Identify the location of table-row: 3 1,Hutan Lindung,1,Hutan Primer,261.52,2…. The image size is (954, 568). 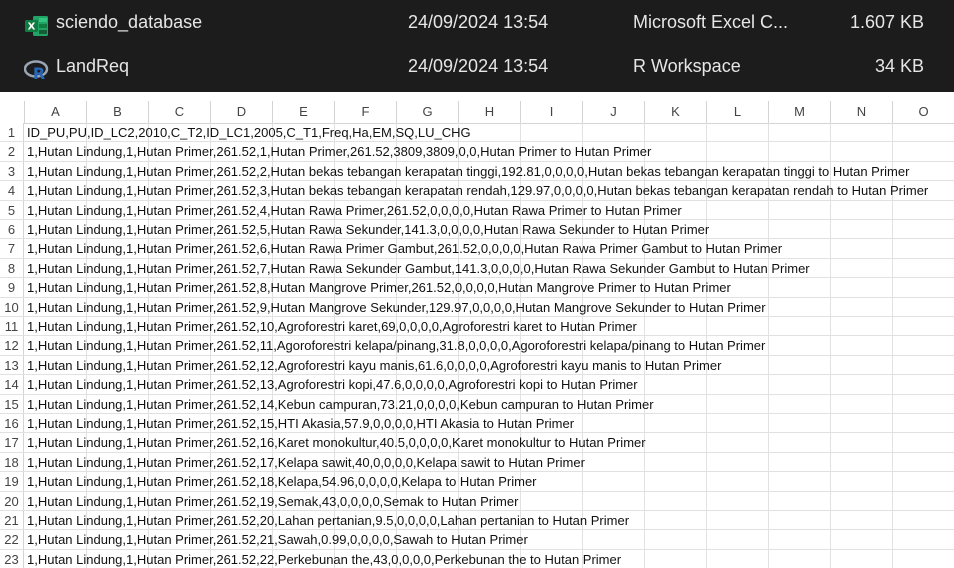
(477, 171).